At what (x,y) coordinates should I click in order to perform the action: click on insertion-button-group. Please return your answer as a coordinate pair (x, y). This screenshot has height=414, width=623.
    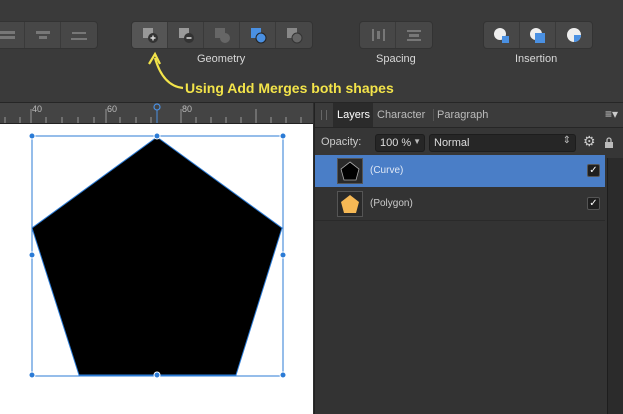
    Looking at the image, I should click on (538, 35).